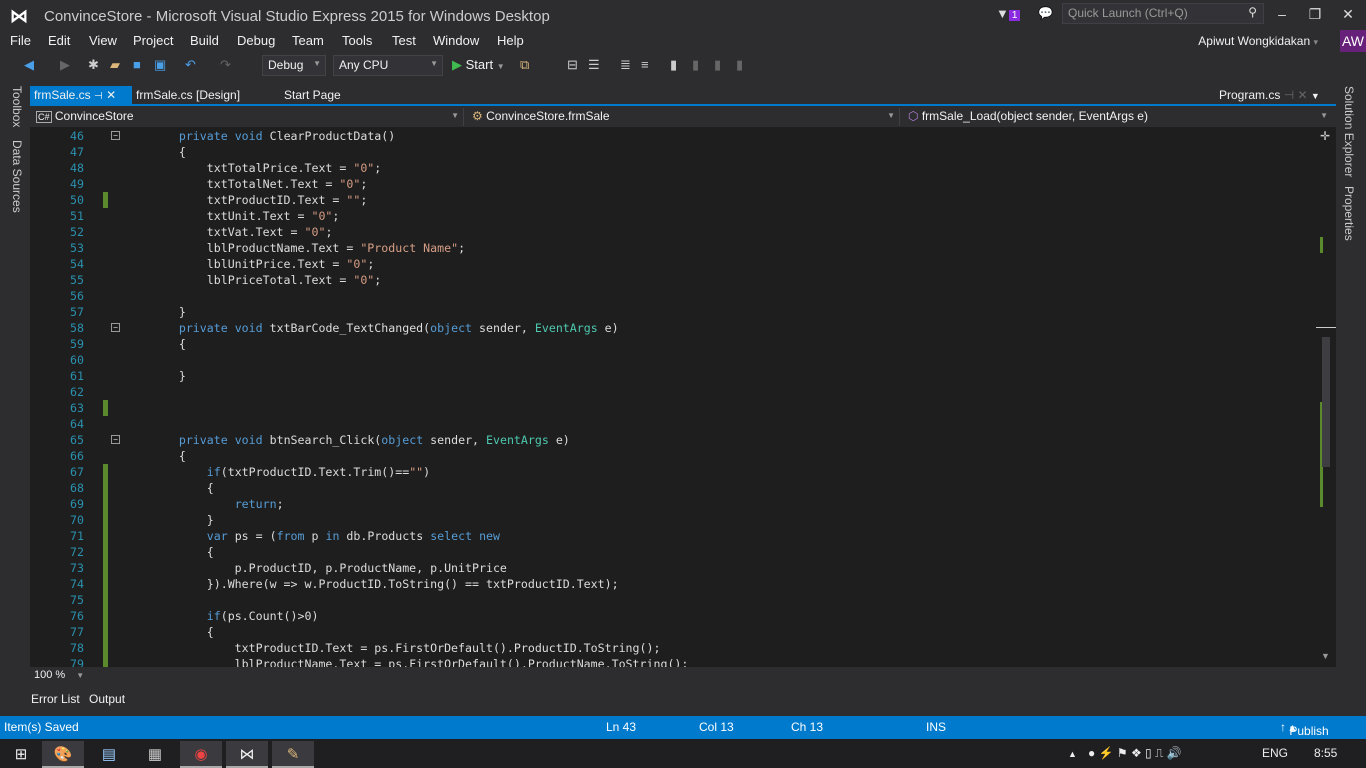 This screenshot has width=1366, height=768. What do you see at coordinates (675, 168) in the screenshot?
I see `code-line: 48 txtTotalPrice.Text = "0";` at bounding box center [675, 168].